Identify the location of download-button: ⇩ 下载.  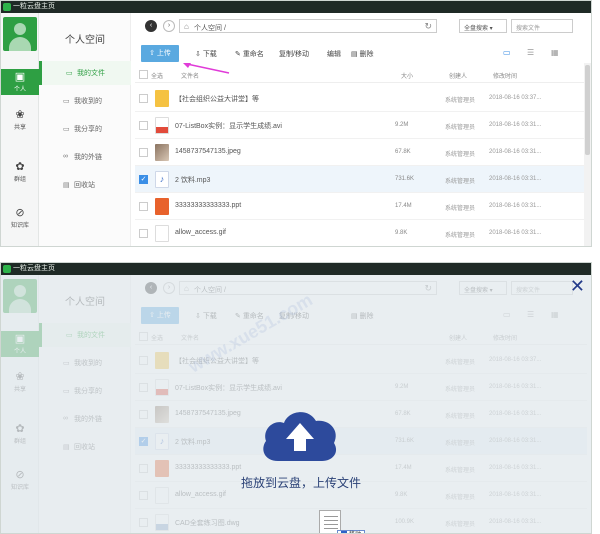
(206, 54).